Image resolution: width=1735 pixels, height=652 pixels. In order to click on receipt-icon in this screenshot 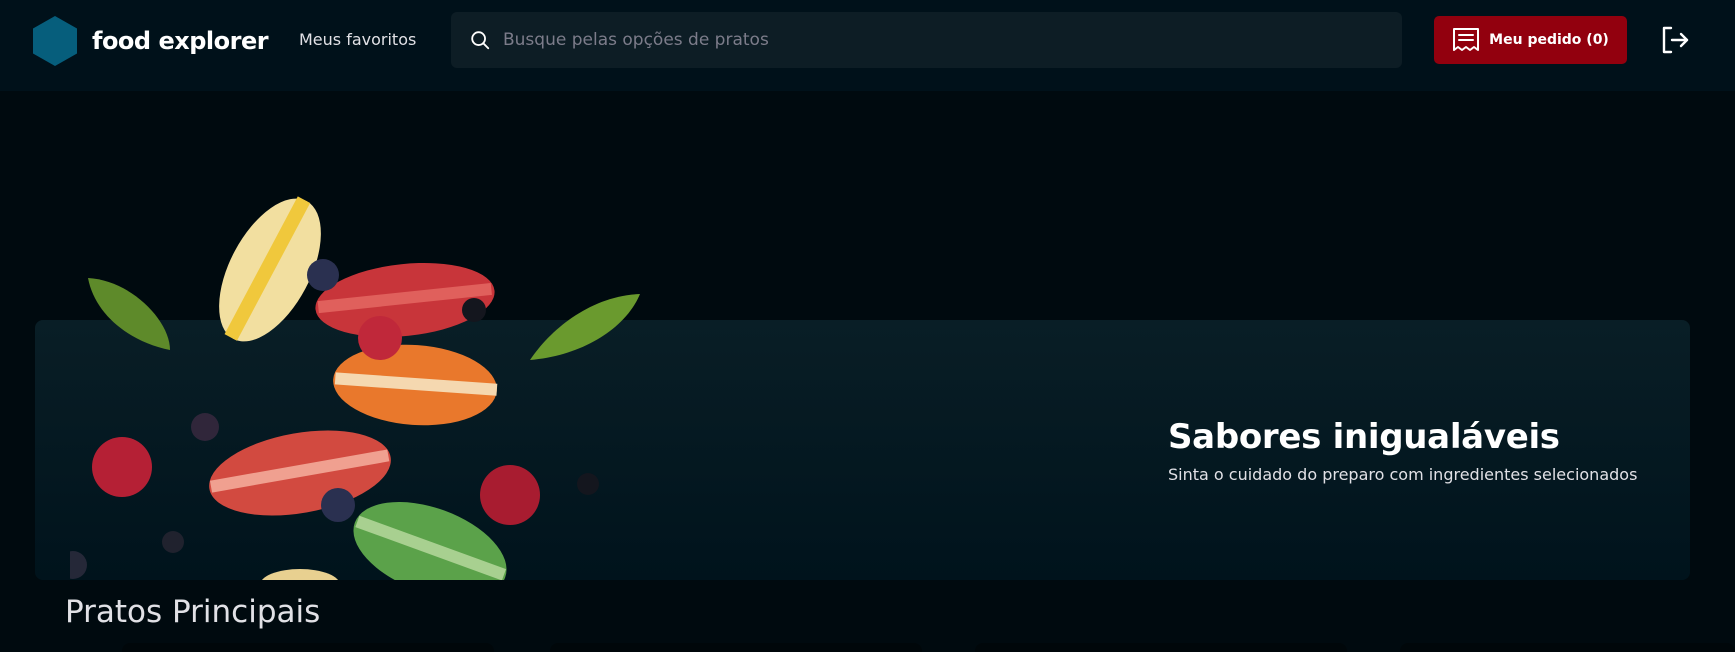, I will do `click(1466, 39)`.